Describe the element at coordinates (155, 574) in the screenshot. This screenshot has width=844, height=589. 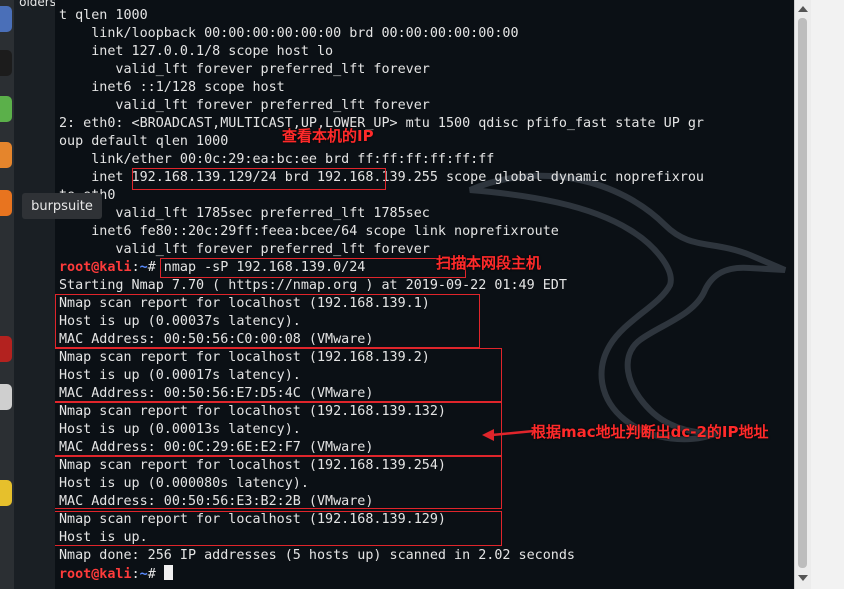
I see `prompt-command: #` at that location.